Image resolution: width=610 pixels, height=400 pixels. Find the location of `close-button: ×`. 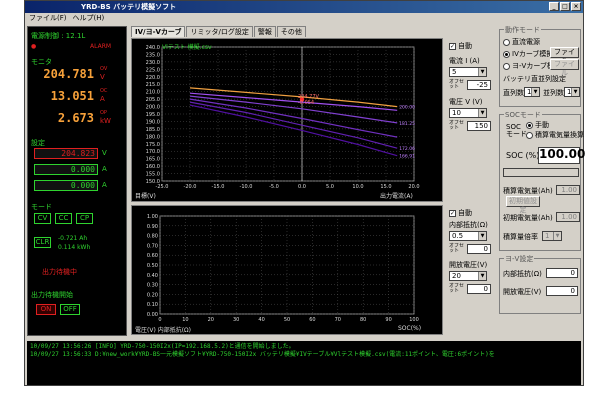

close-button: × is located at coordinates (576, 6).